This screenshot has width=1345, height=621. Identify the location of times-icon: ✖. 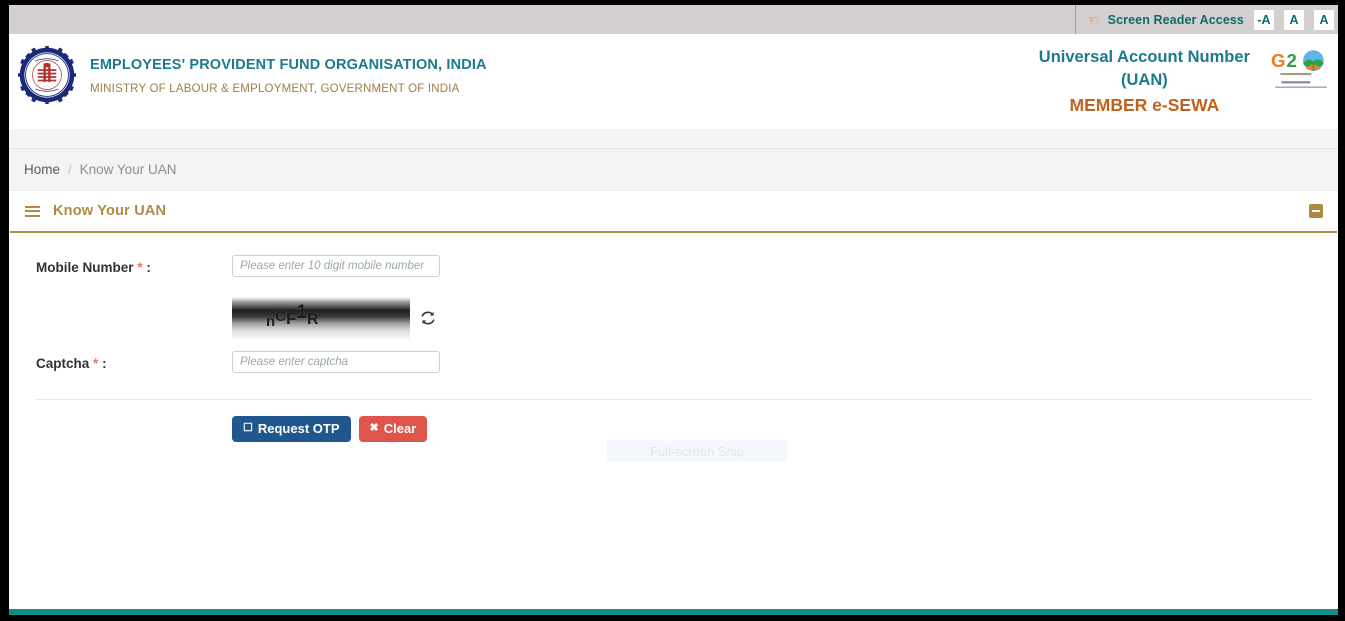
(374, 428).